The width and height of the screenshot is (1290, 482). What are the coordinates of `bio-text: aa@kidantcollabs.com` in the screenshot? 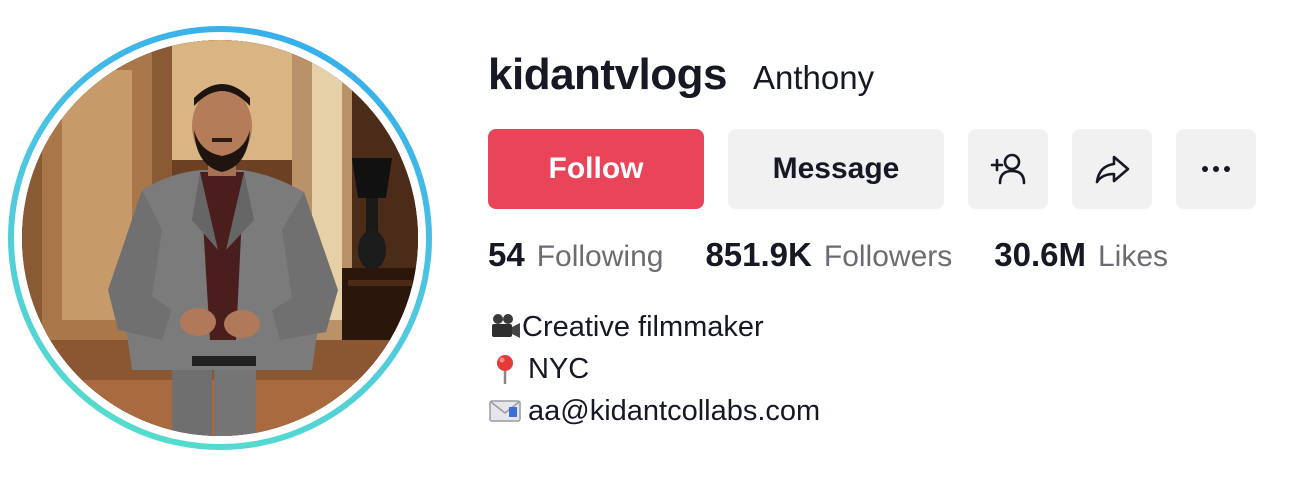 It's located at (674, 411).